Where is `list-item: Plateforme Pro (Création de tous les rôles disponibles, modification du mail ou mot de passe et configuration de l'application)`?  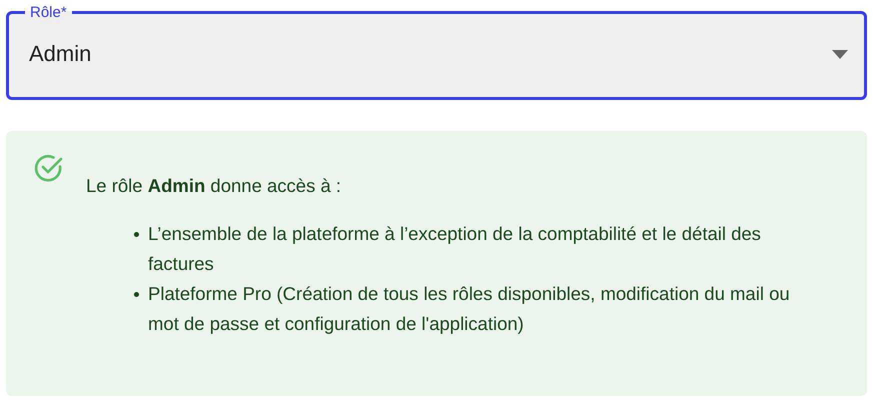
list-item: Plateforme Pro (Création de tous les rôles disponibles, modification du mail ou mot de passe et configuration de l'application) is located at coordinates (469, 309).